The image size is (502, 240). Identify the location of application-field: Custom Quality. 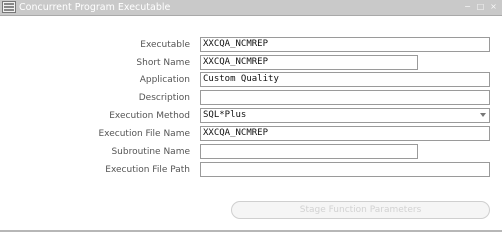
(345, 79).